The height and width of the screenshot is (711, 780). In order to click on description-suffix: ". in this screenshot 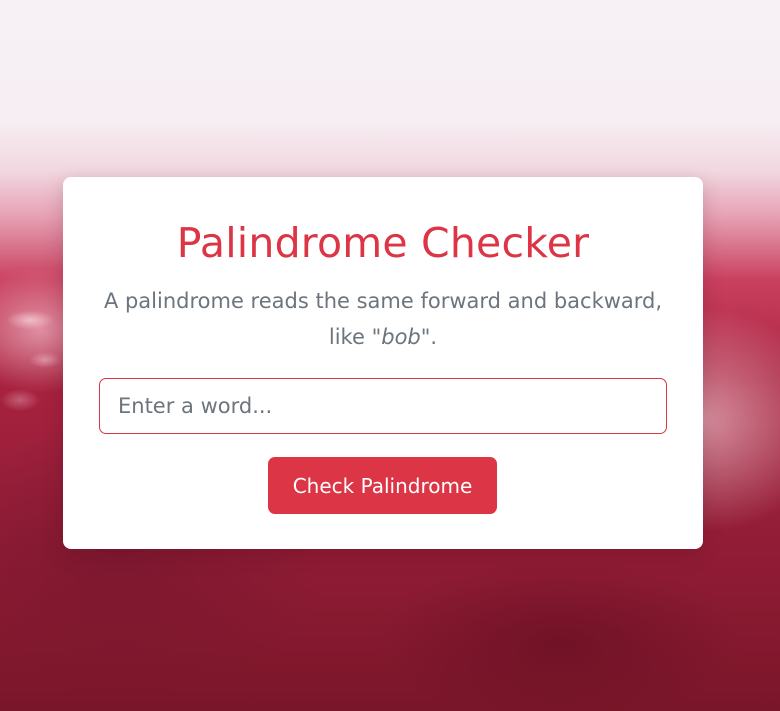, I will do `click(429, 337)`.